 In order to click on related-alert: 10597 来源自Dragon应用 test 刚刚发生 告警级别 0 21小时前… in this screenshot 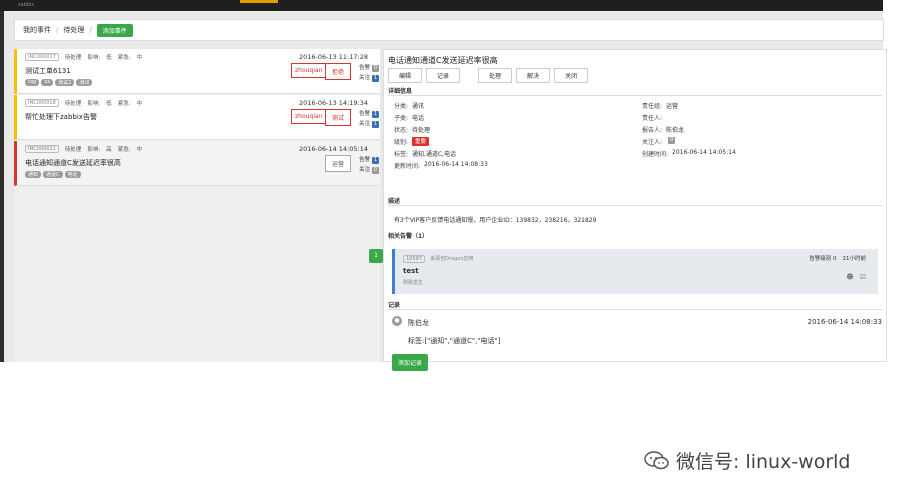, I will do `click(635, 271)`.